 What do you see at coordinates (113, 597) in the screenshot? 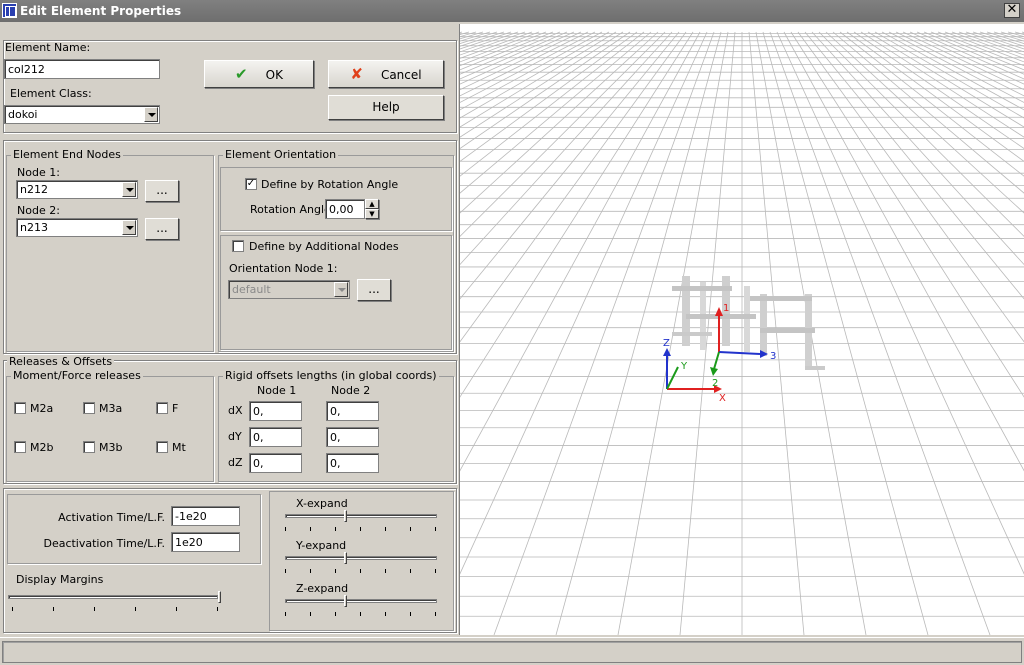
I see `display-margins-slider-track` at bounding box center [113, 597].